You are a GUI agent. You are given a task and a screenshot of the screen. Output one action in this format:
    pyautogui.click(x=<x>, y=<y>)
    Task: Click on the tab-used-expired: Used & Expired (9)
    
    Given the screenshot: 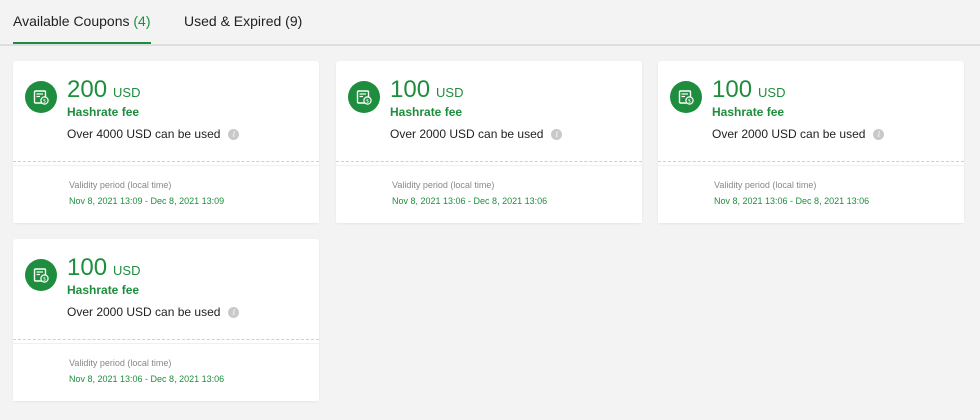 What is the action you would take?
    pyautogui.click(x=243, y=21)
    